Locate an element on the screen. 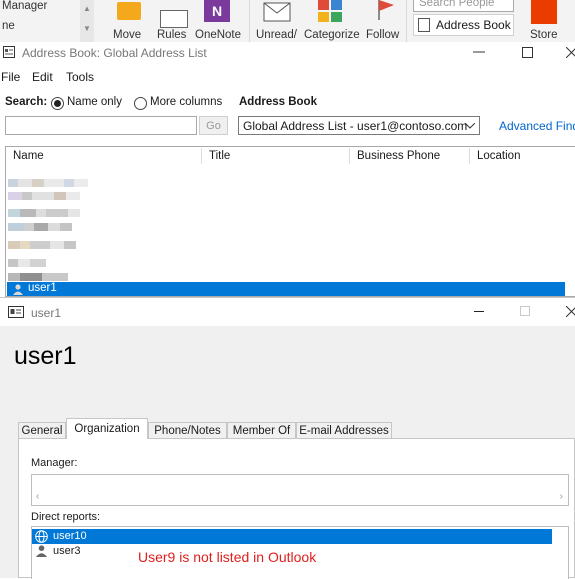 Image resolution: width=575 pixels, height=579 pixels. menu-tools: Tools is located at coordinates (80, 77).